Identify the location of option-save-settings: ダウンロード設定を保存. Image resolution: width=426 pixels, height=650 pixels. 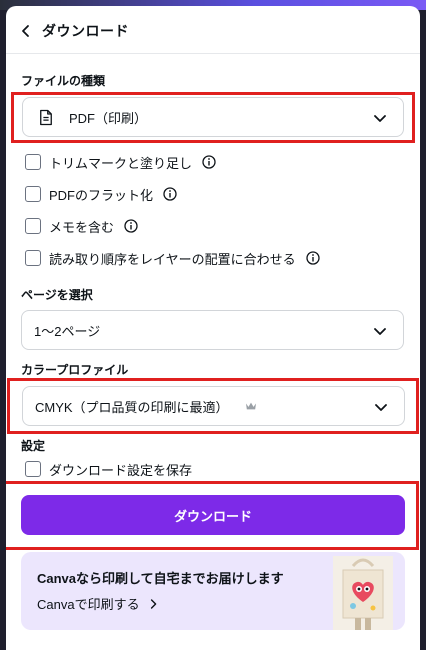
(108, 469).